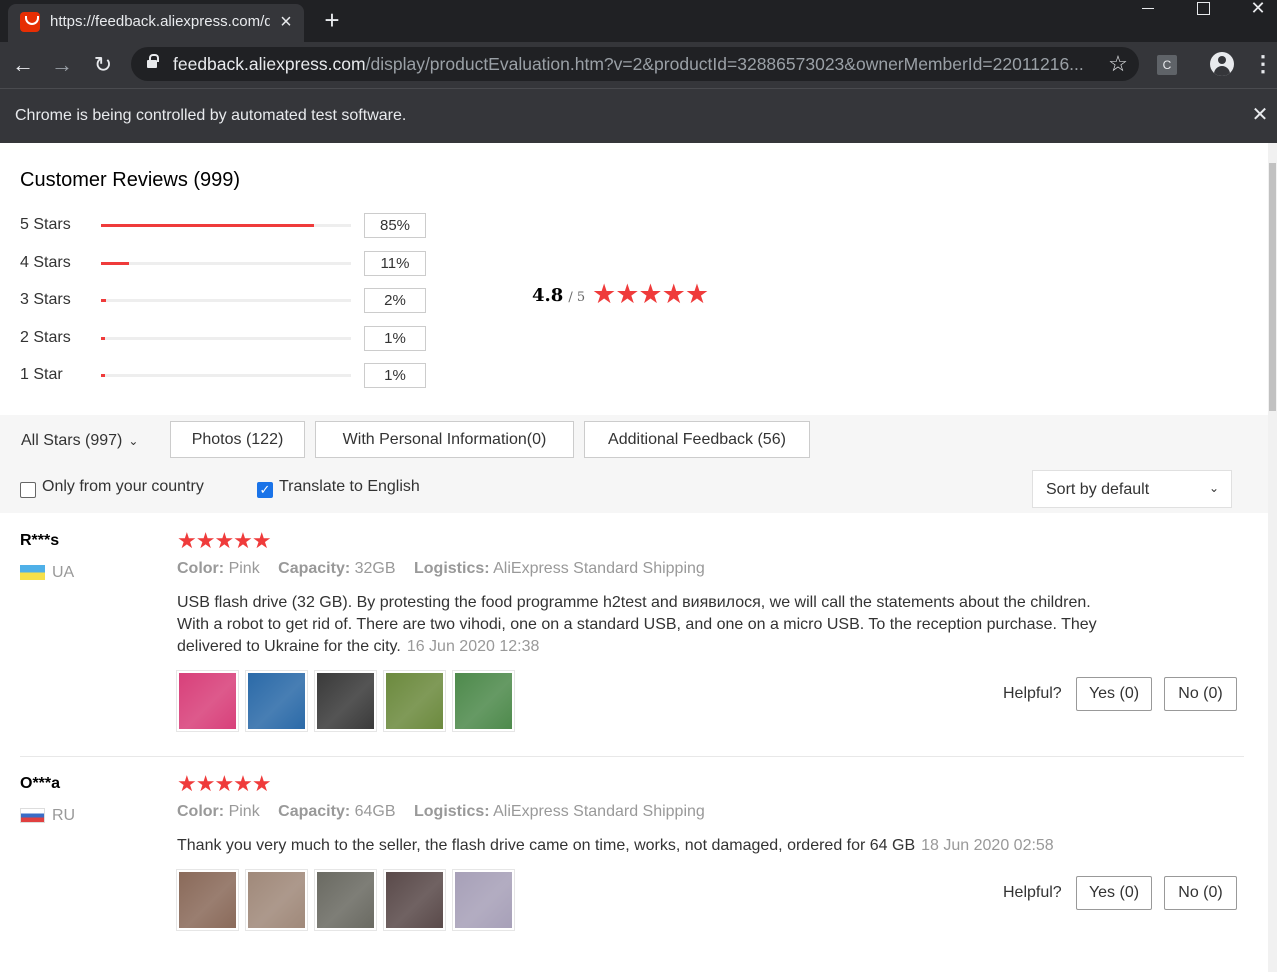  I want to click on bookmark-star-icon: ☆, so click(1118, 64).